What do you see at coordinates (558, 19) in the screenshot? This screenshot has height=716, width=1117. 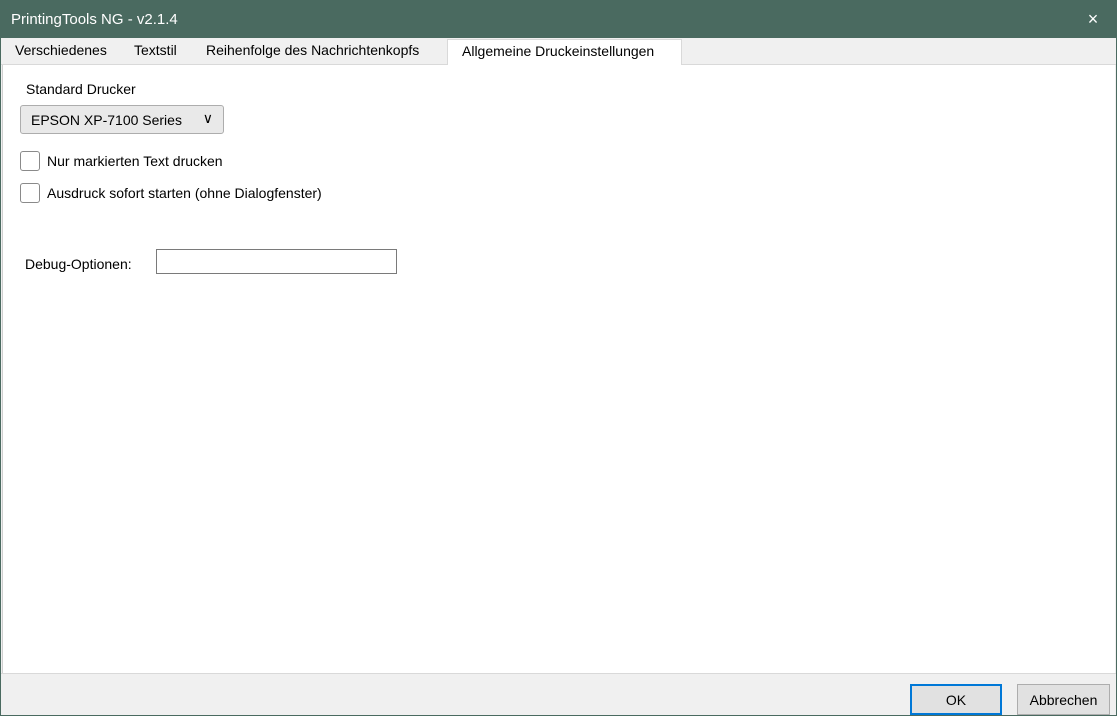 I see `title-bar: PrintingTools NG - v2.1.4 ×` at bounding box center [558, 19].